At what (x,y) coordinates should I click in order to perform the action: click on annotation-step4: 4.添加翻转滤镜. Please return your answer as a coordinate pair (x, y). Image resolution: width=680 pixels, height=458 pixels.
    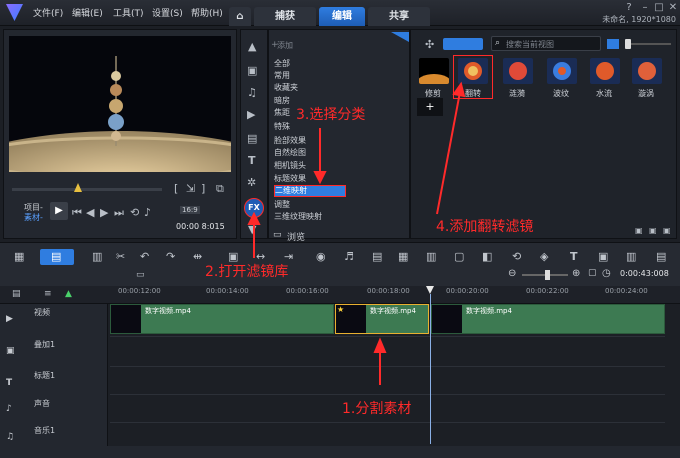
    Looking at the image, I should click on (485, 227).